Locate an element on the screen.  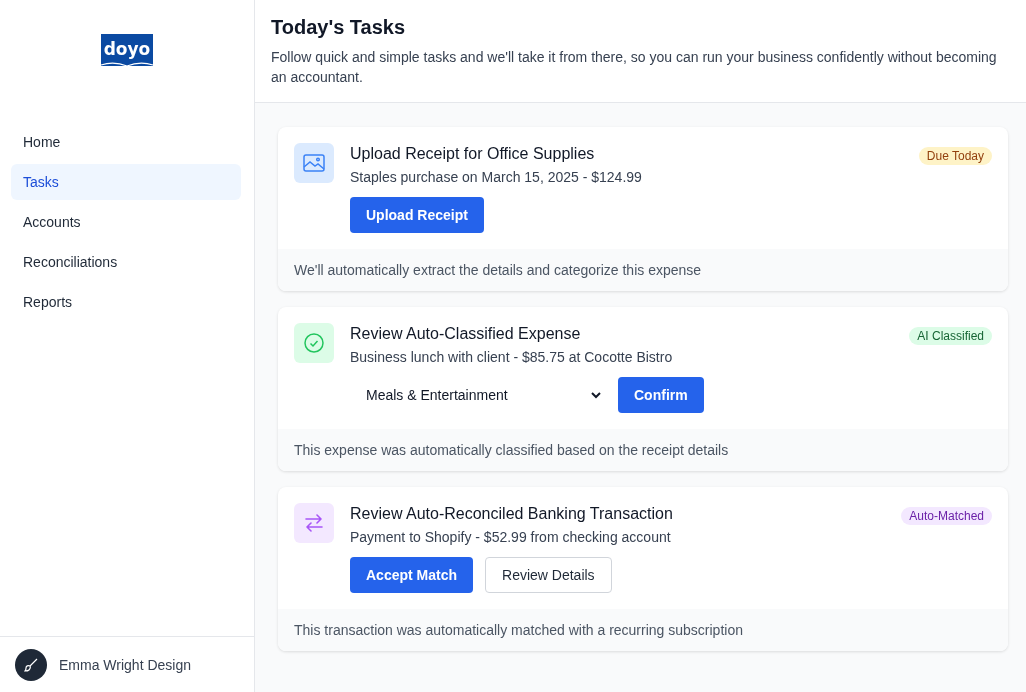
task-detail: Payment to Shopify - $52.99 from checking account is located at coordinates (511, 537).